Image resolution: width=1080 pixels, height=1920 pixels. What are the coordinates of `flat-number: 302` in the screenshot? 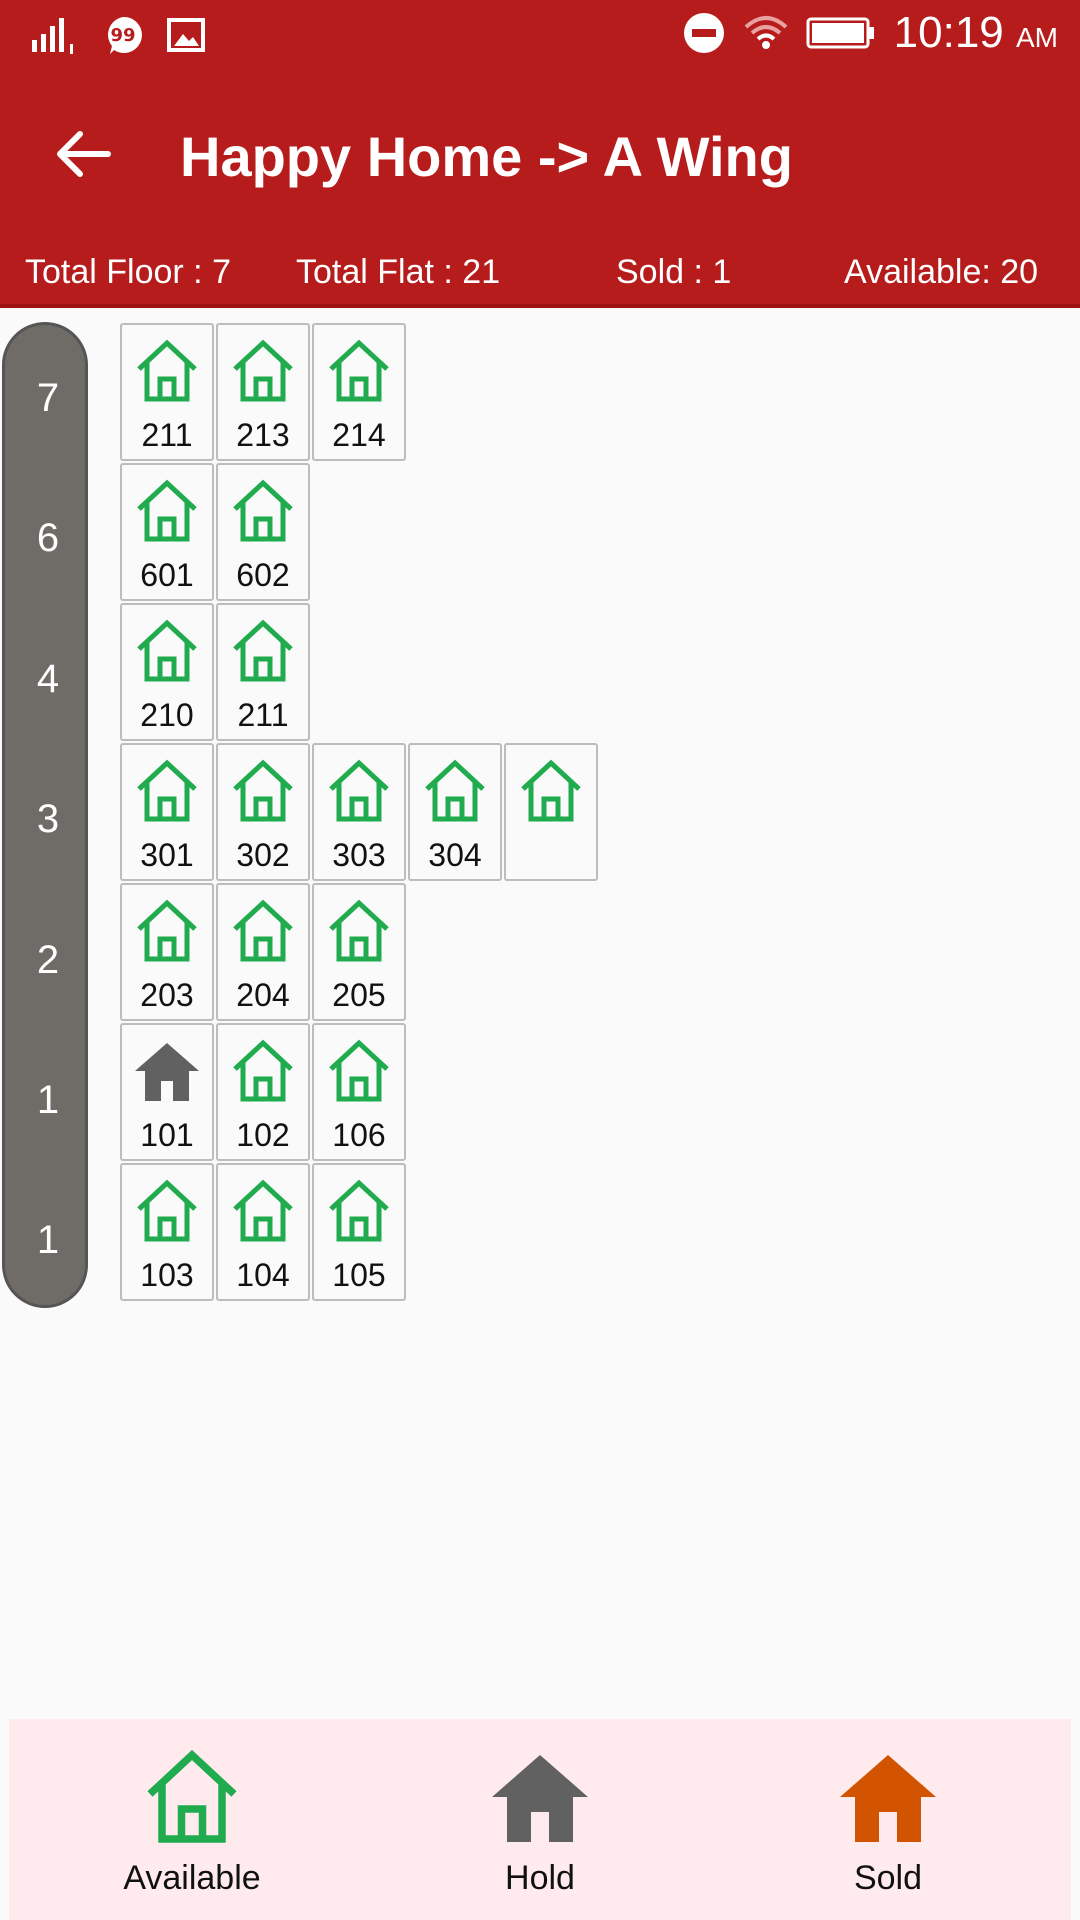 It's located at (263, 855).